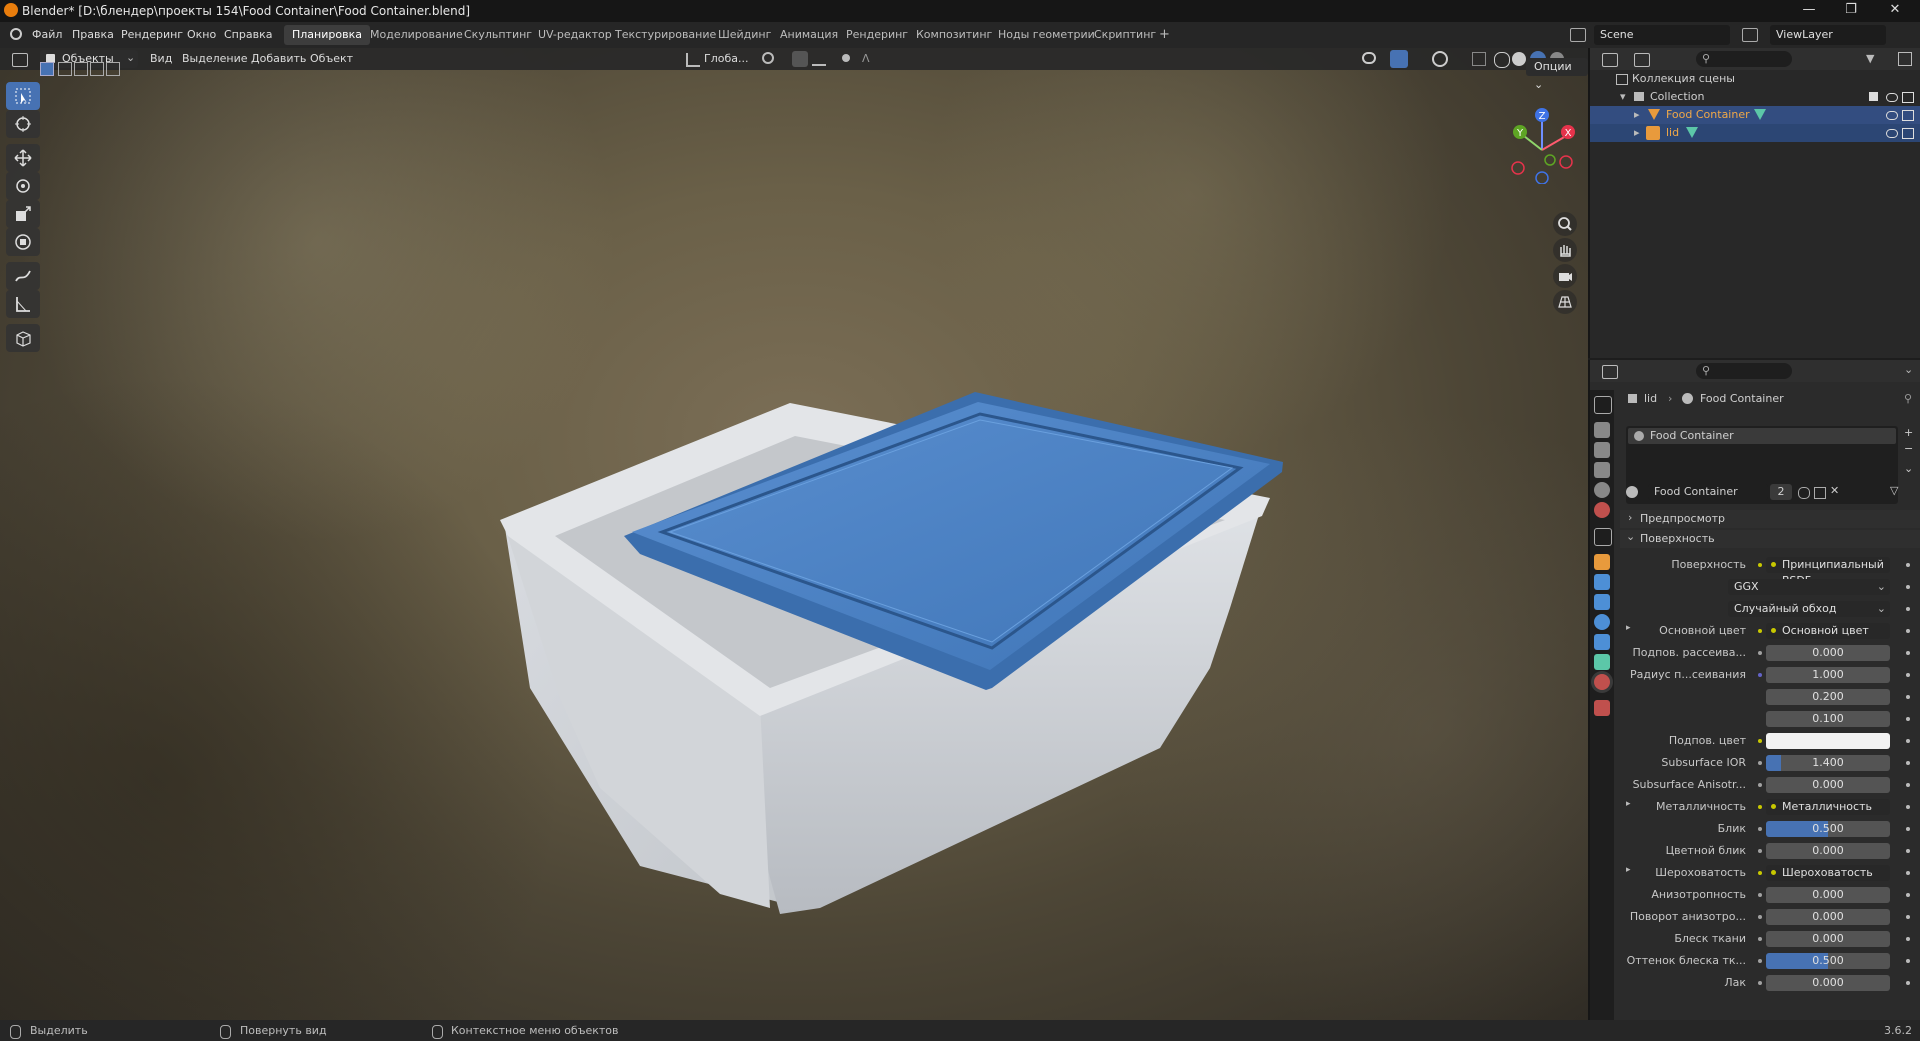 Image resolution: width=1920 pixels, height=1041 pixels. I want to click on filter-icon: ▼, so click(1870, 58).